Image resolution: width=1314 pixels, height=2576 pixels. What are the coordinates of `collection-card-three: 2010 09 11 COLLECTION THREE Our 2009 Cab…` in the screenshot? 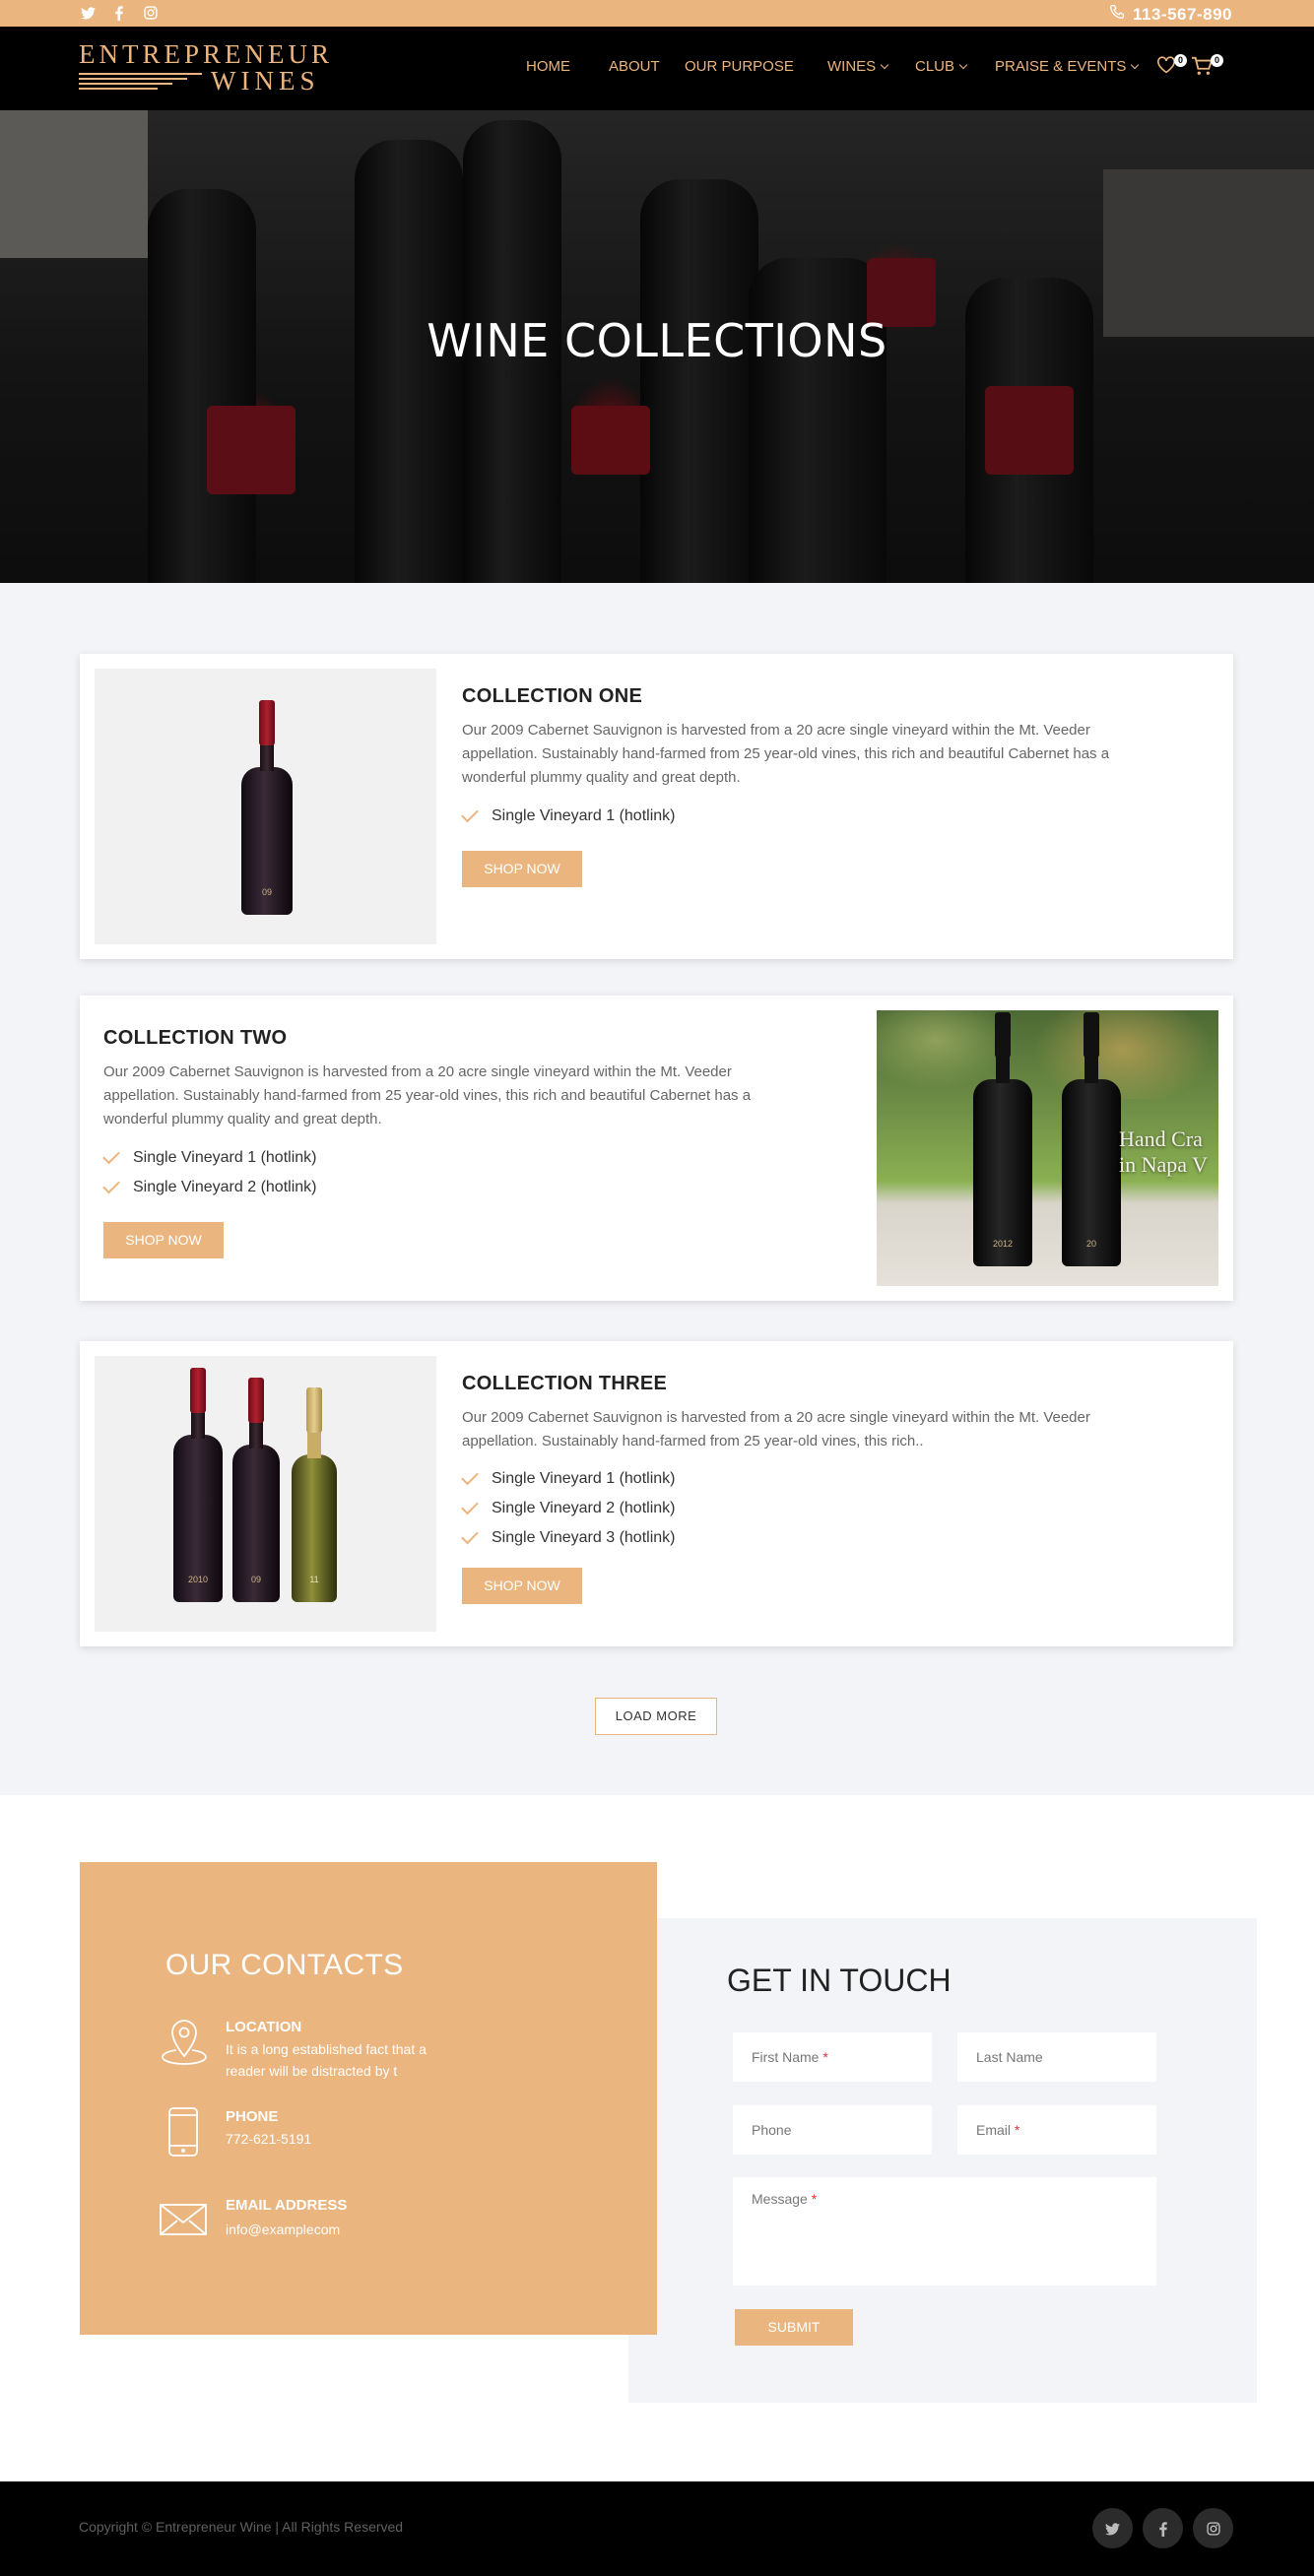 It's located at (657, 1493).